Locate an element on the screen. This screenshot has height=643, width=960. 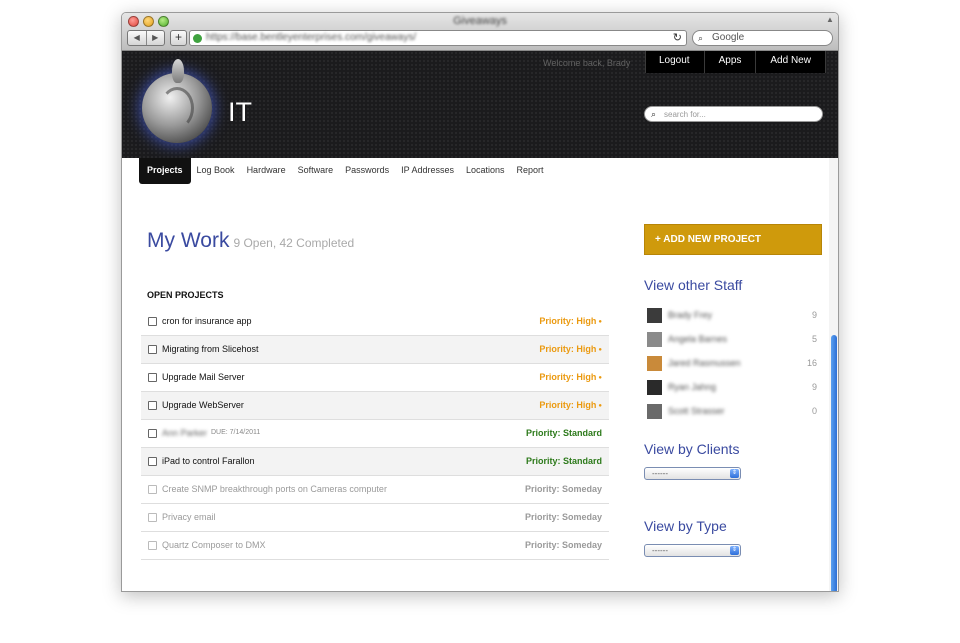
logo-globe-icon is located at coordinates (177, 101).